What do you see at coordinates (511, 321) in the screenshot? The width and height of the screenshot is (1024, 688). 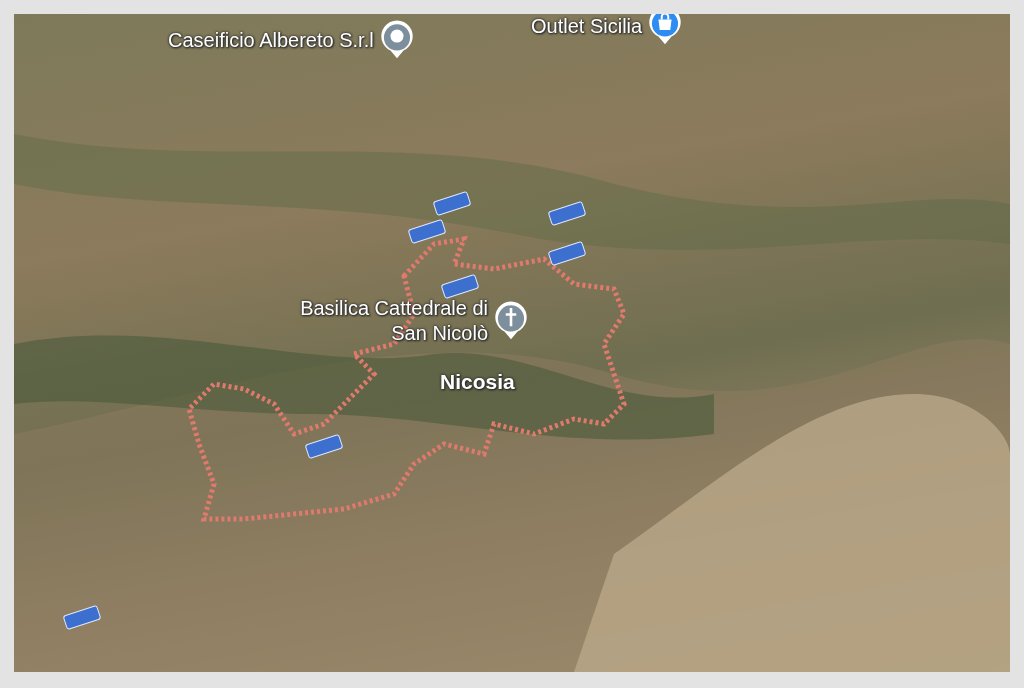 I see `cross-pin-icon` at bounding box center [511, 321].